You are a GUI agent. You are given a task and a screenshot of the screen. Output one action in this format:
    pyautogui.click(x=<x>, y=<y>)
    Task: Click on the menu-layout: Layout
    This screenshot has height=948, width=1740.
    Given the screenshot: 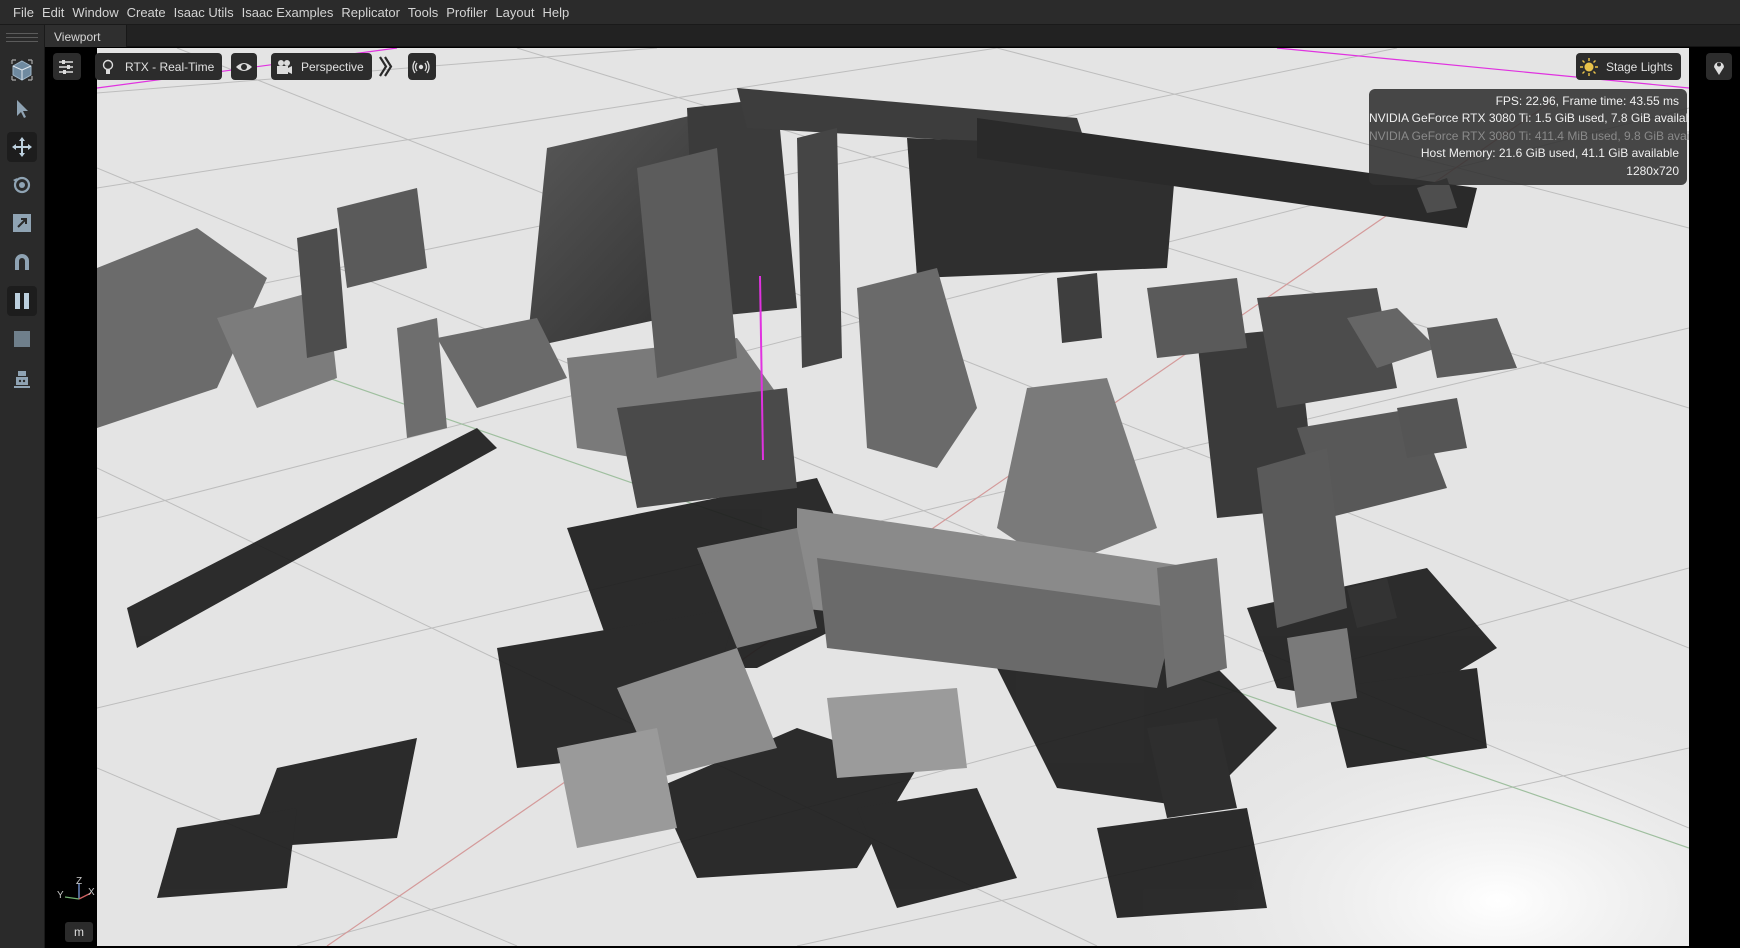 What is the action you would take?
    pyautogui.click(x=514, y=12)
    